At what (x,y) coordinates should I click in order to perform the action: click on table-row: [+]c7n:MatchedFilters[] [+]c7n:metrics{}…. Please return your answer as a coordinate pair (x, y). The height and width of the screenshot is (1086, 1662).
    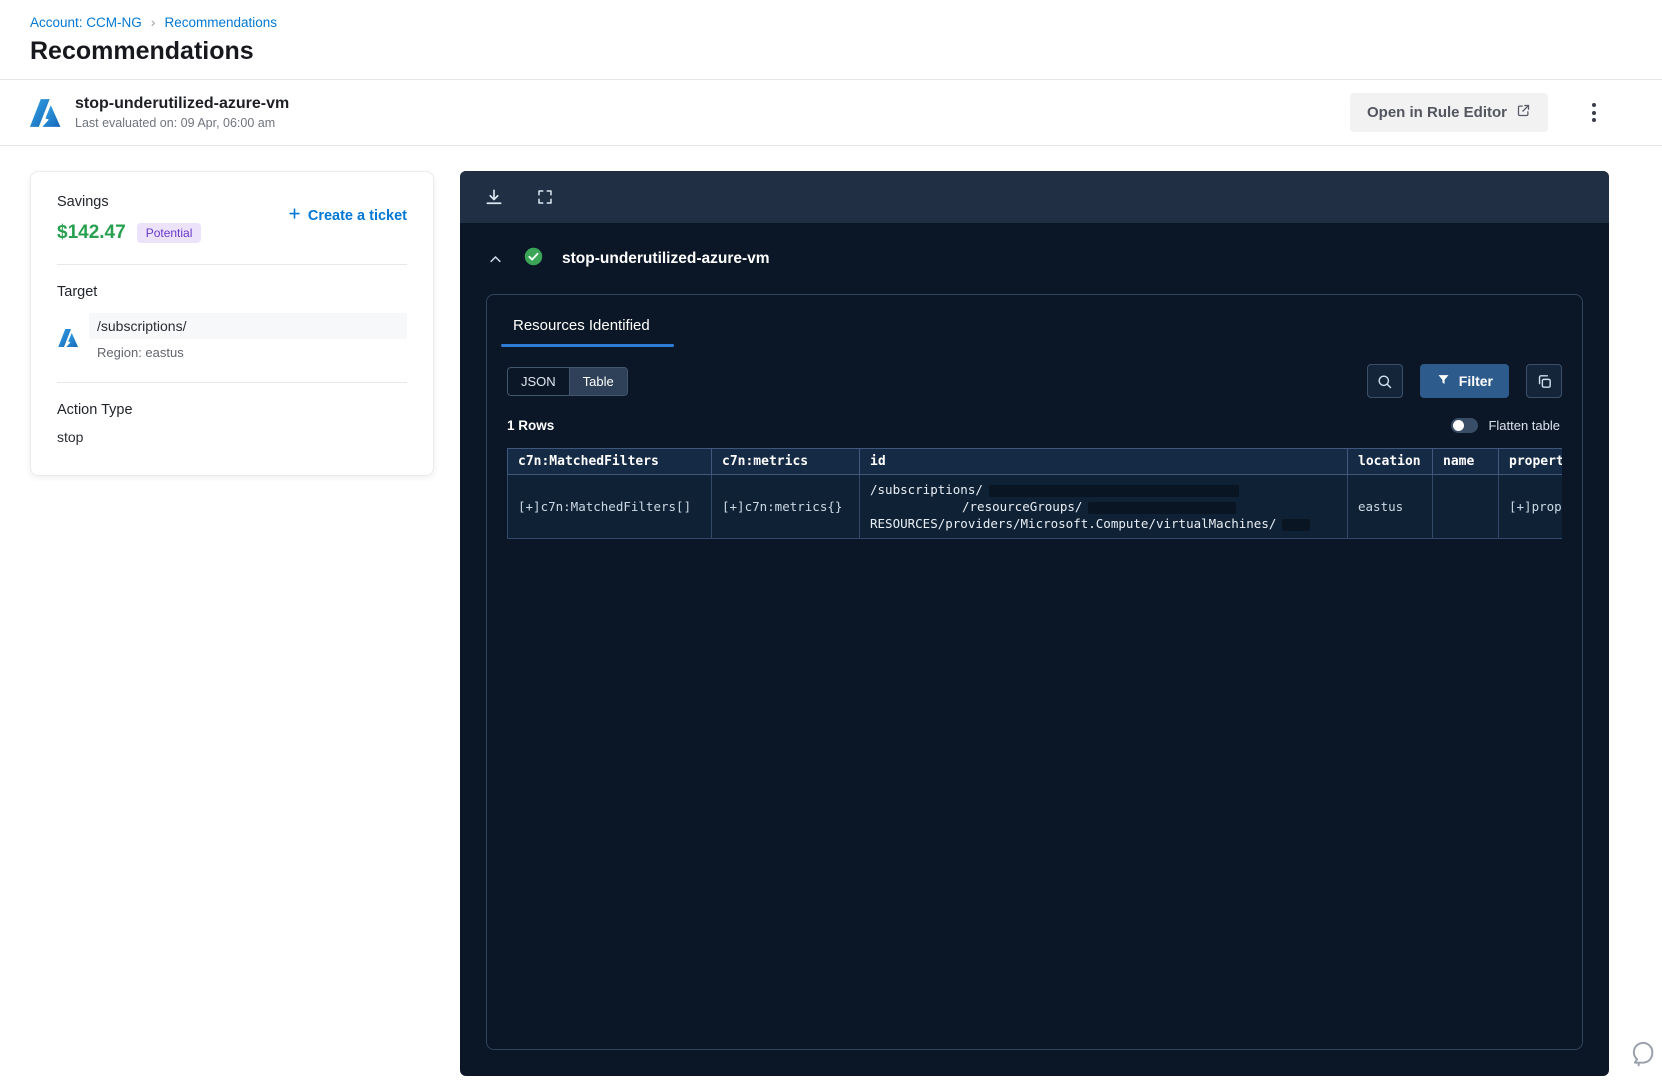
    Looking at the image, I should click on (1034, 506).